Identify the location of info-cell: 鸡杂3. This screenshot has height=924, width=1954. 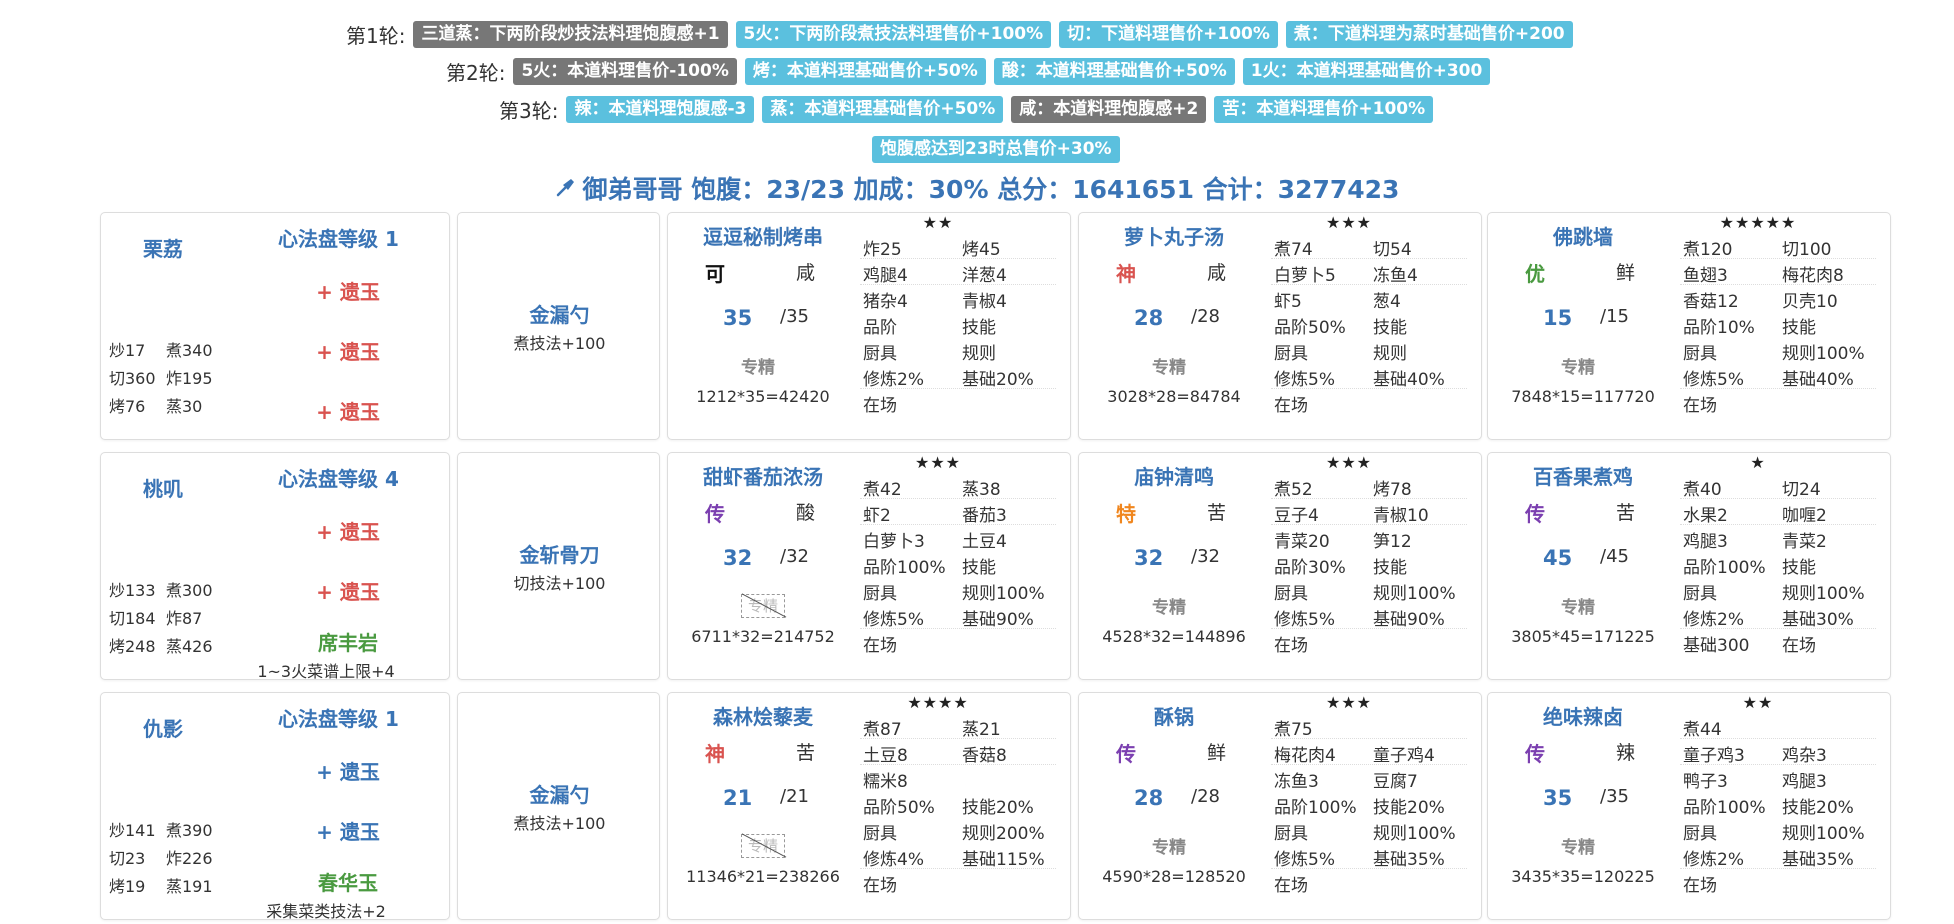
(1804, 756).